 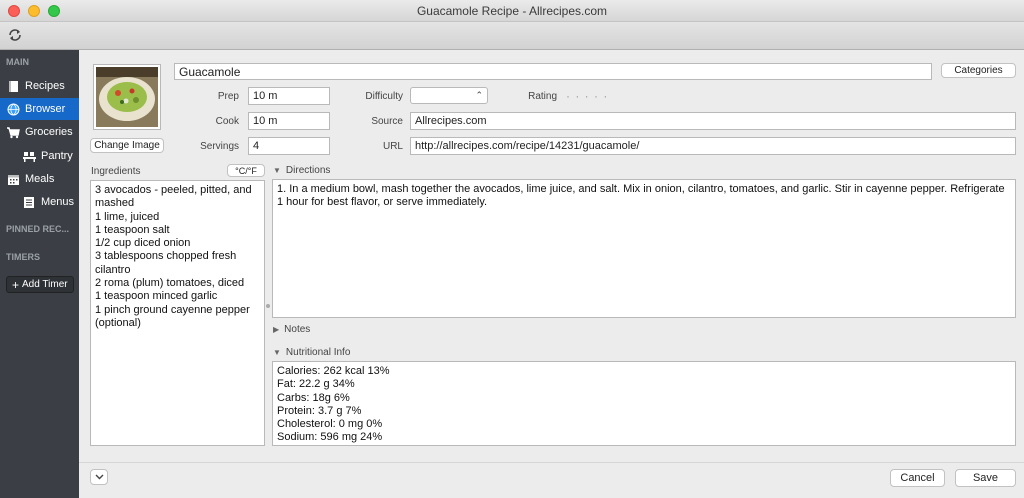 I want to click on notes-disclosure: ▶ Notes, so click(x=291, y=329).